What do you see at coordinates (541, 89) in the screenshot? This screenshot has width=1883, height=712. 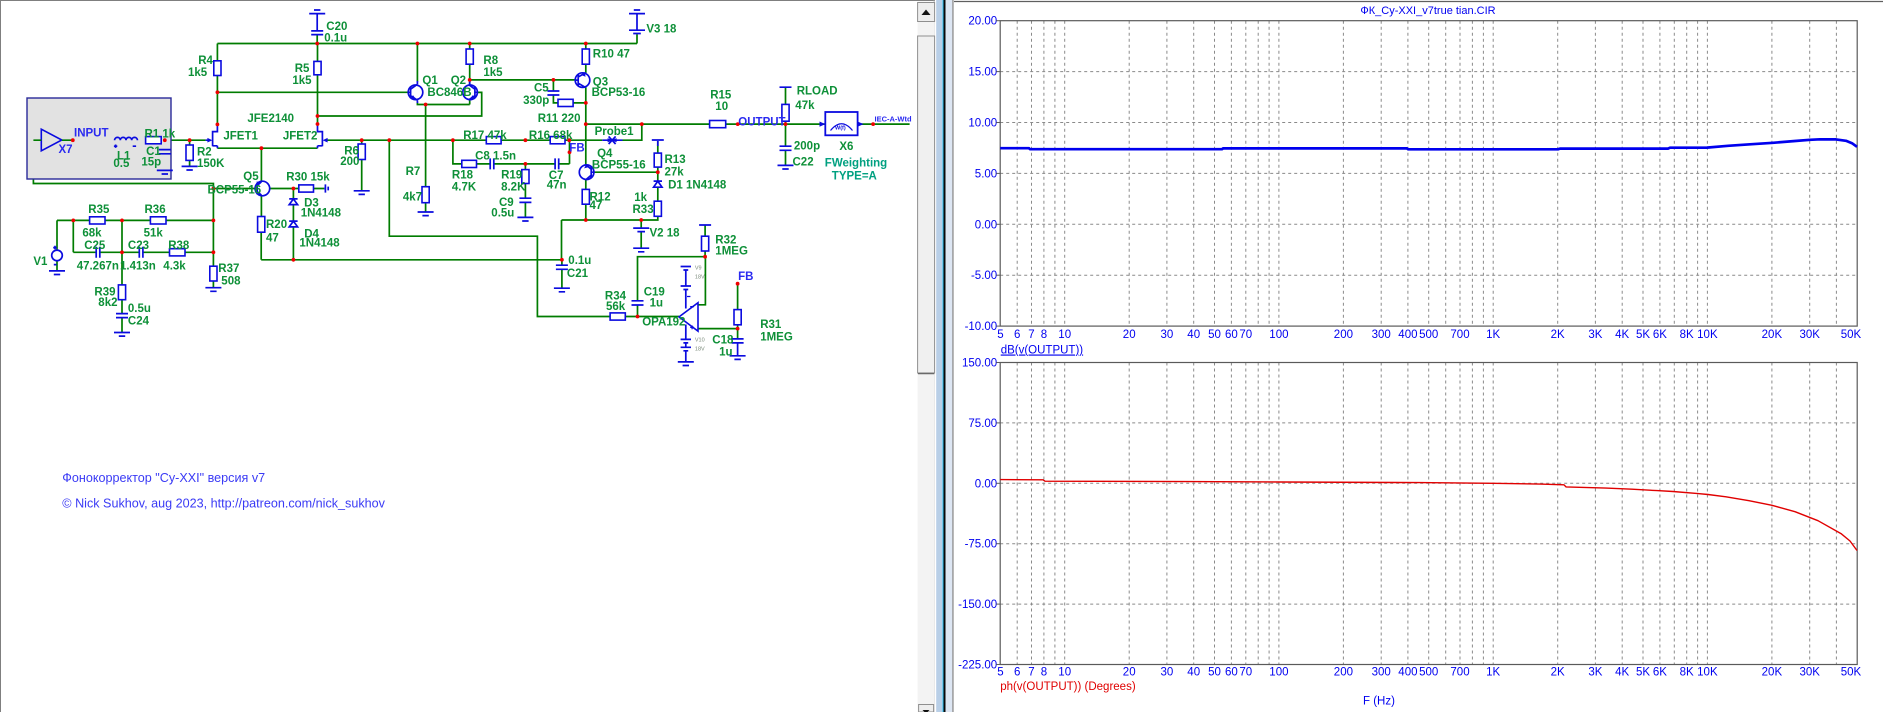 I see `svg-text: C5` at bounding box center [541, 89].